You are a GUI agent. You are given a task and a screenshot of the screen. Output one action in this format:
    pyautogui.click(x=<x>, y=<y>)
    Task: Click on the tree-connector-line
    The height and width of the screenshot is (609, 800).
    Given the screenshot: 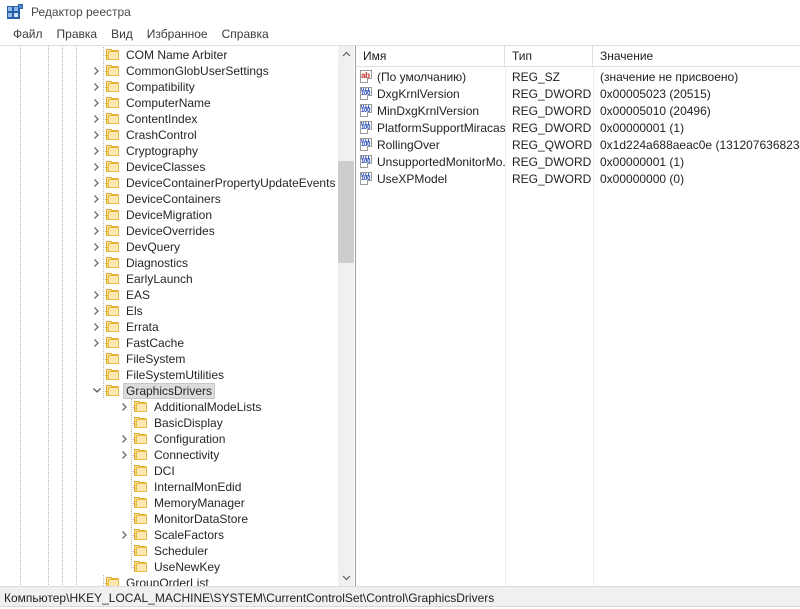 What is the action you would take?
    pyautogui.click(x=131, y=563)
    